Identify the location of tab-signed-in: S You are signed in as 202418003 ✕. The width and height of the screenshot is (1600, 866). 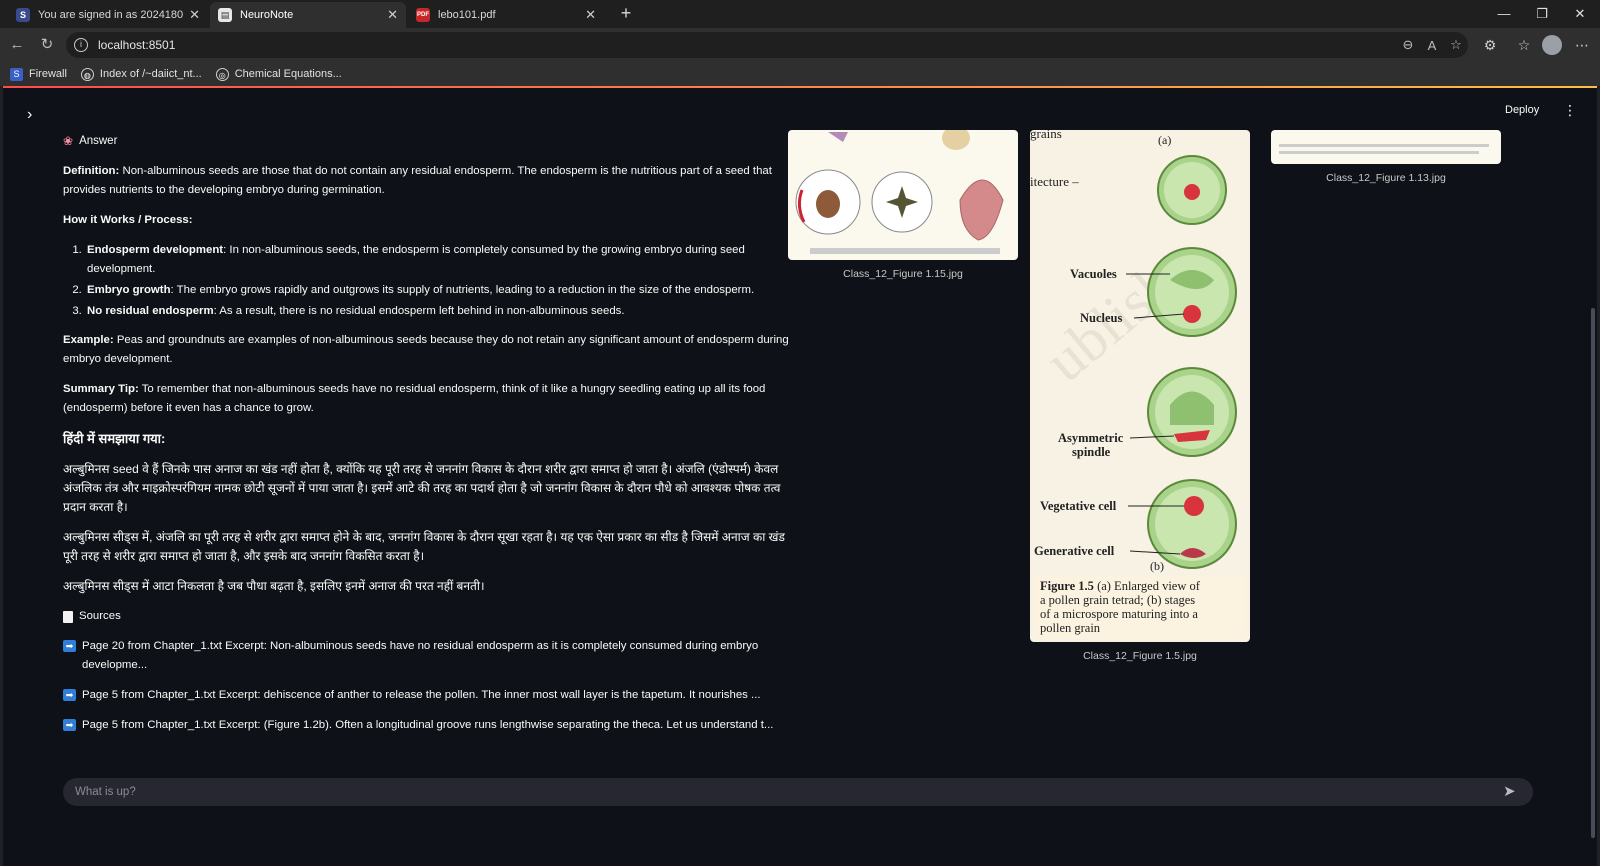
(108, 15).